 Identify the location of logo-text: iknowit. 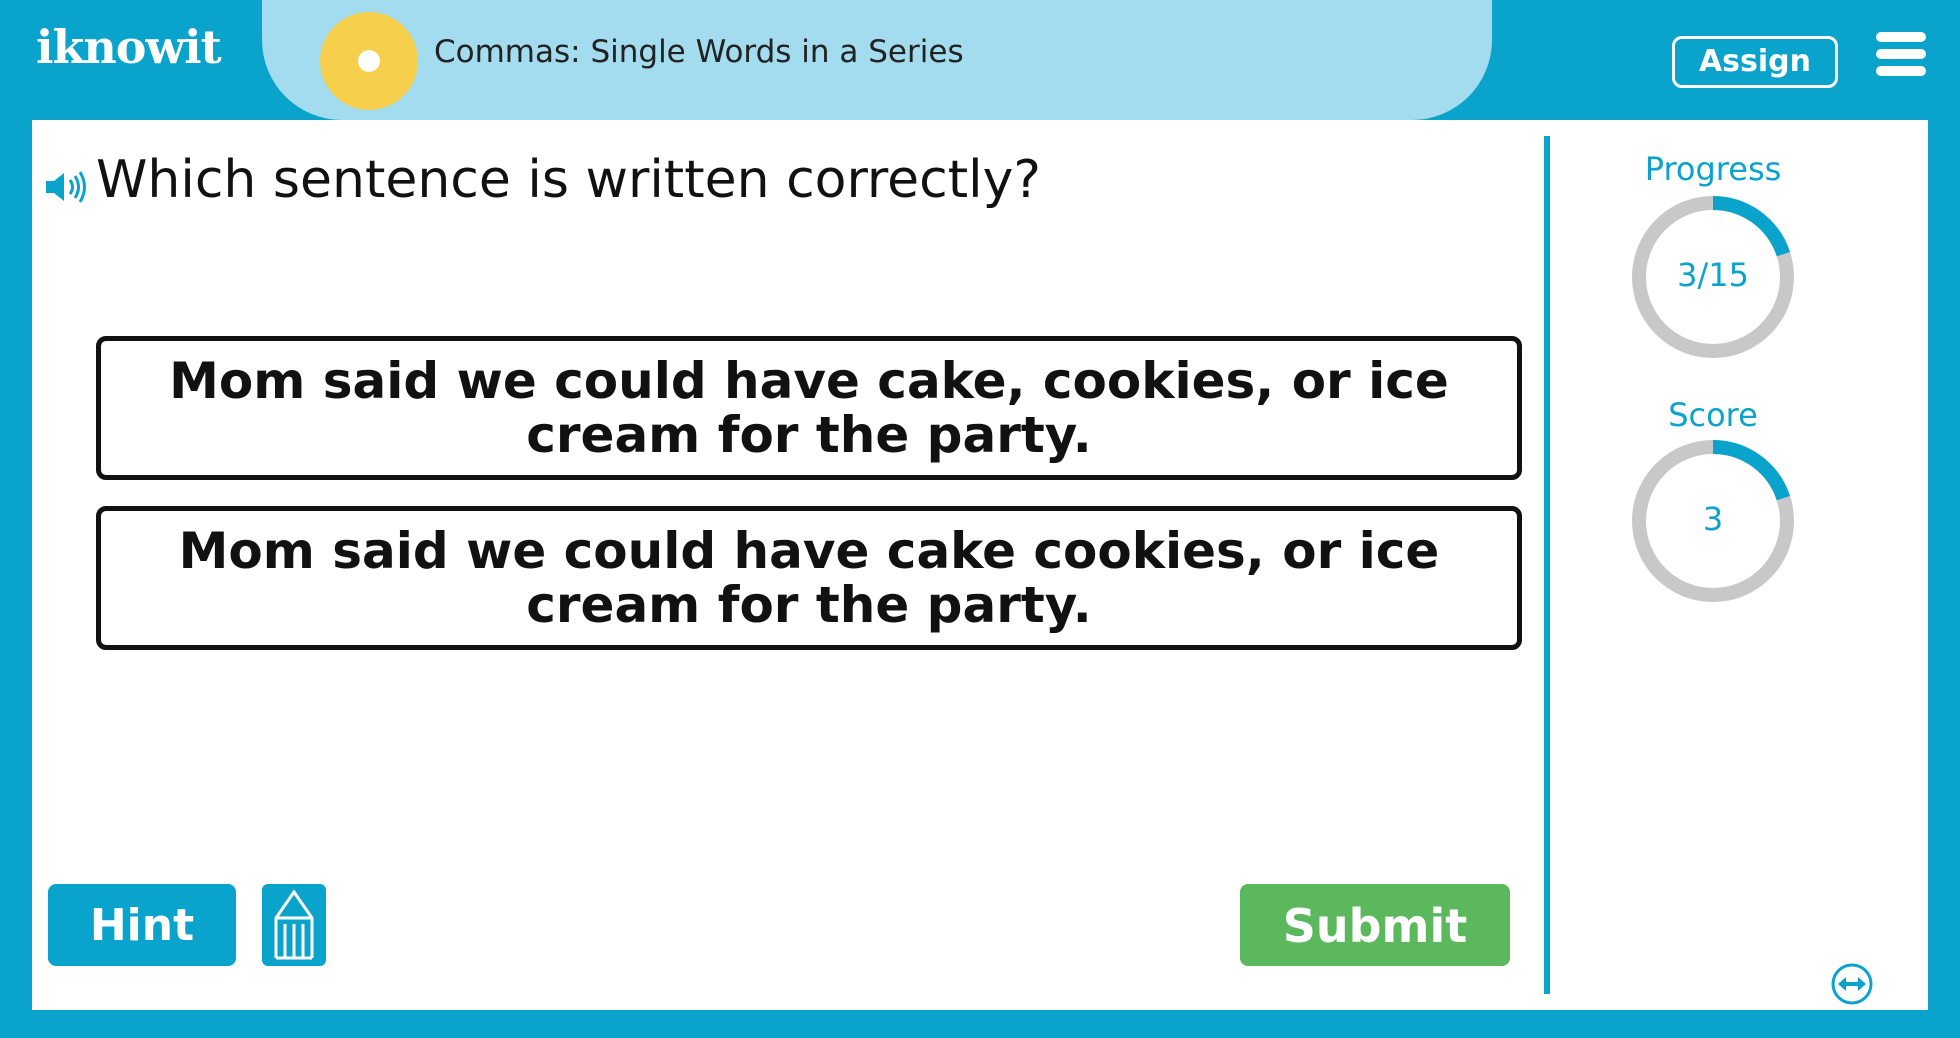
(129, 47).